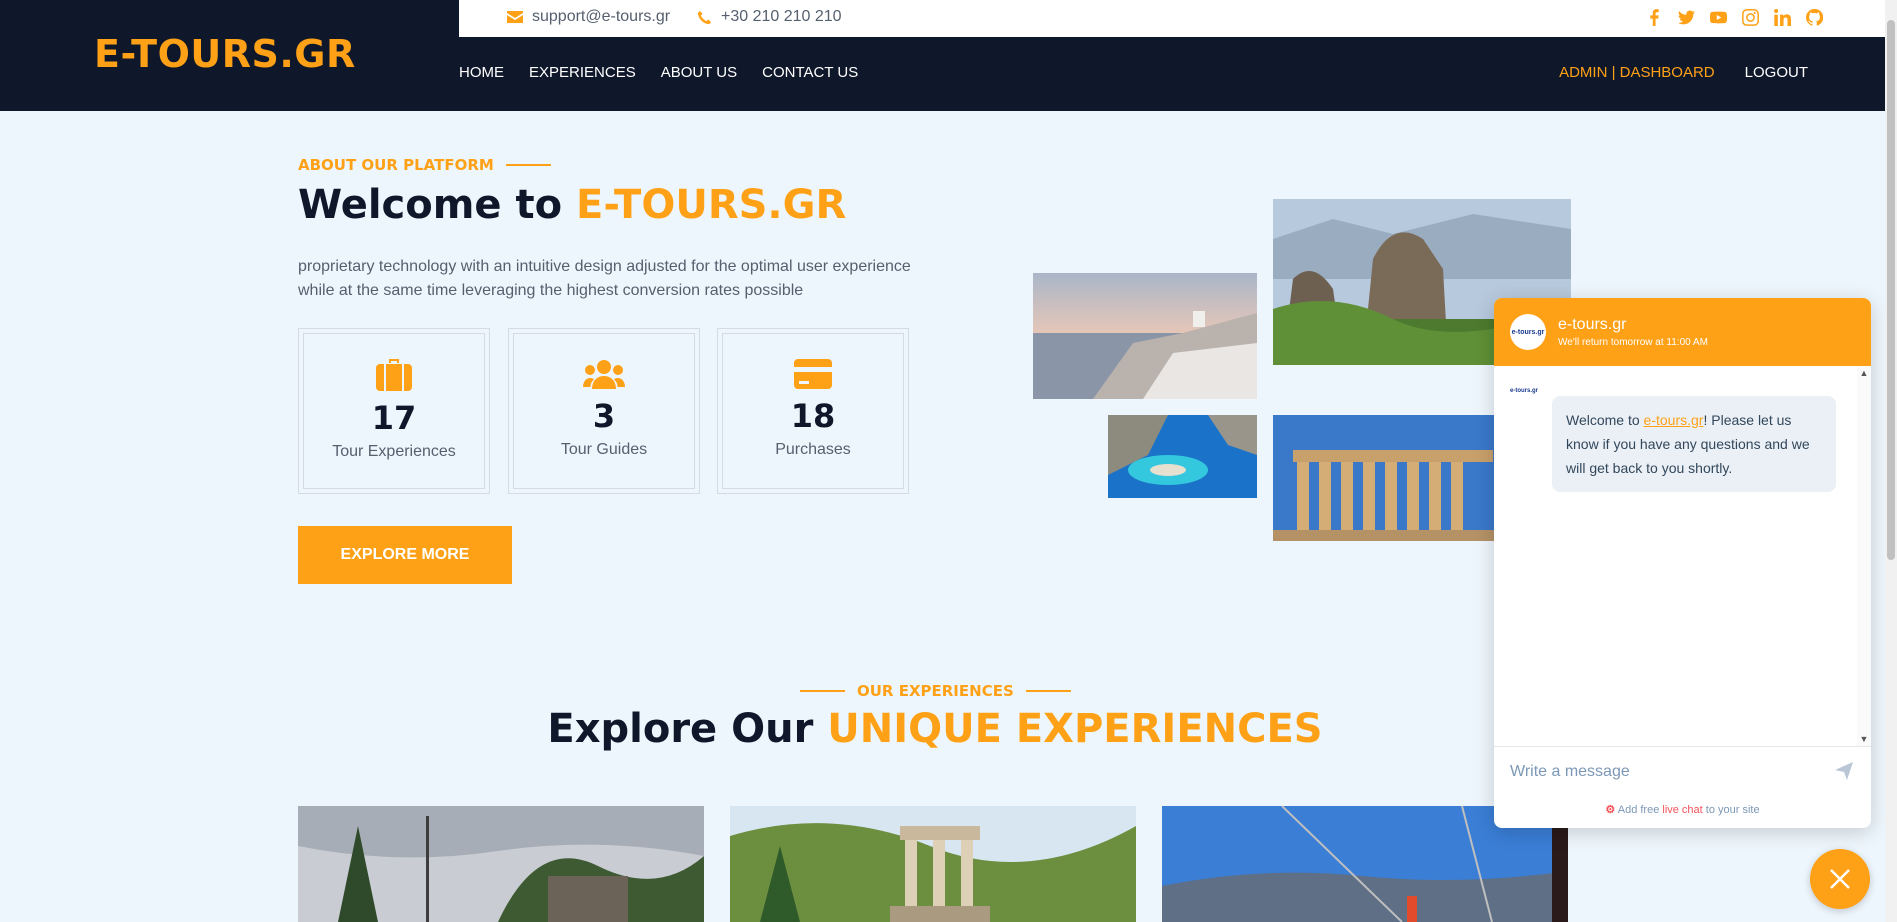  I want to click on experiences-heading-accent: UNIQUE EXPERIENCES, so click(1075, 729).